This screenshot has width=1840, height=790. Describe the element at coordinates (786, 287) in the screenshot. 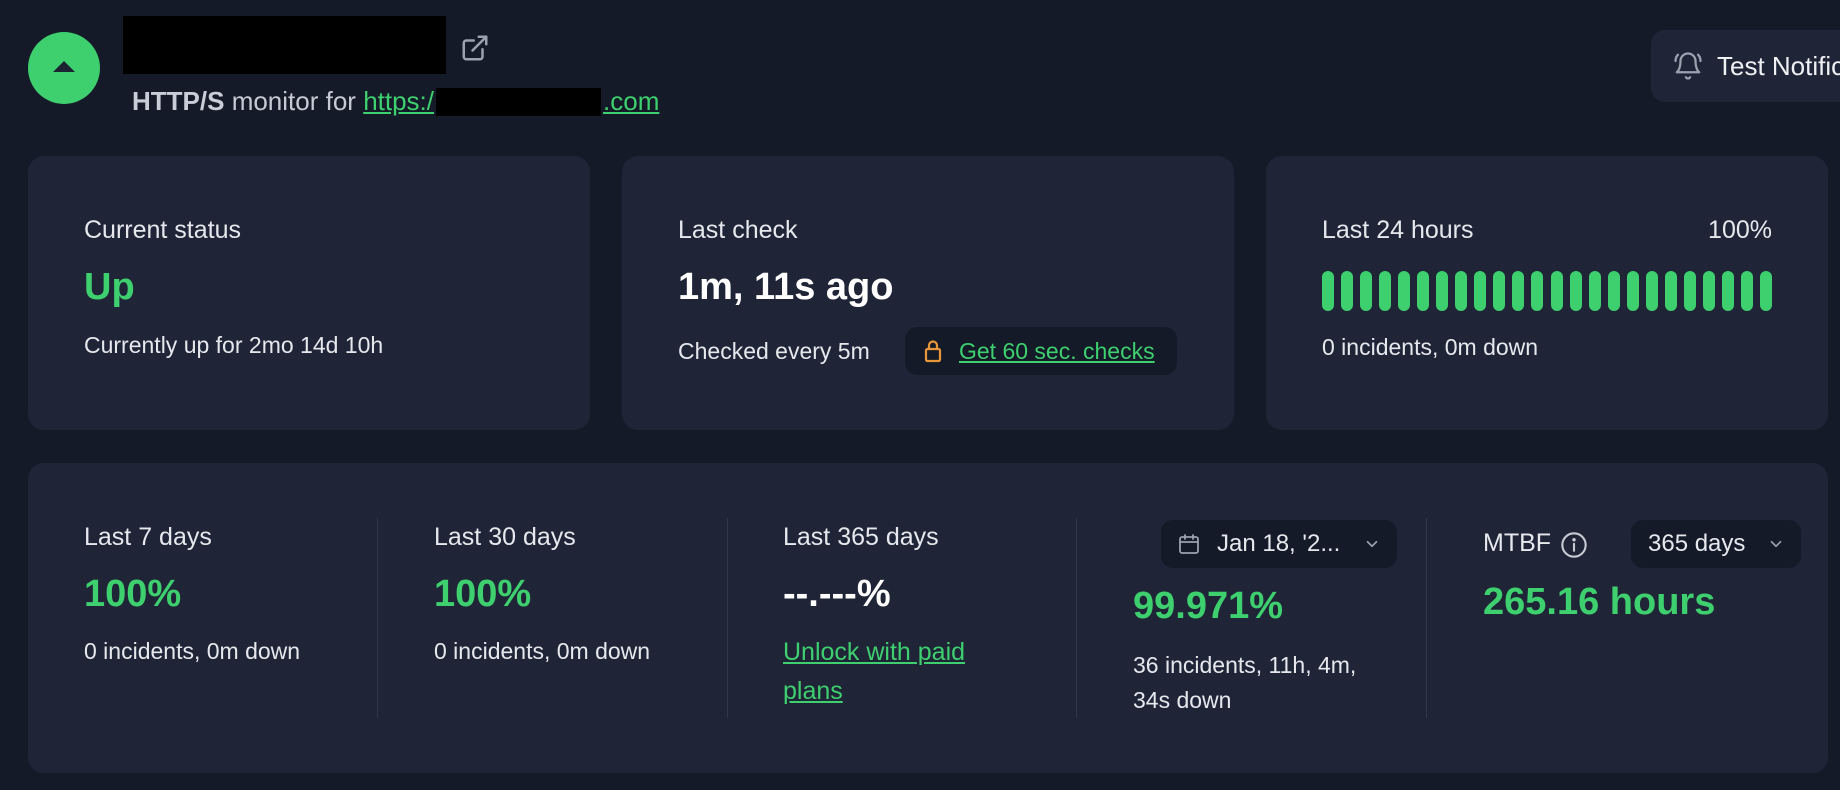

I see `last-check-value: 1m, 11s ago` at that location.